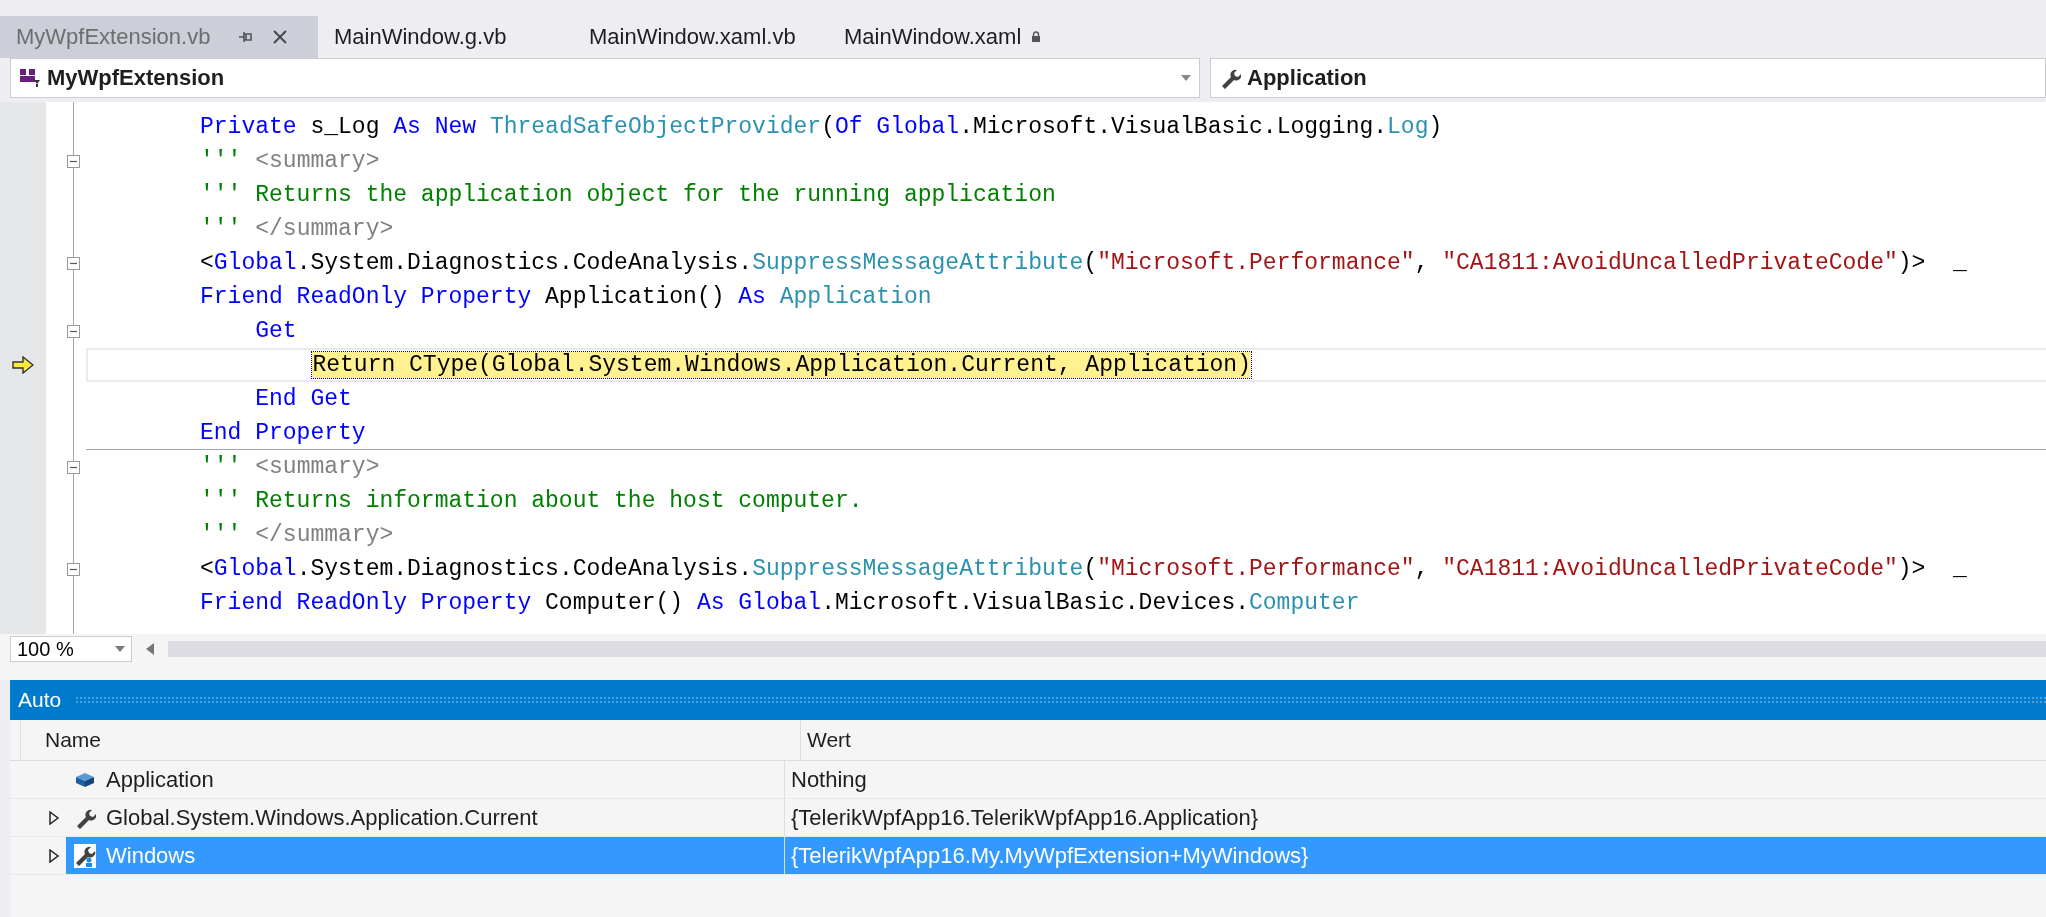 Image resolution: width=2046 pixels, height=917 pixels. Describe the element at coordinates (425, 817) in the screenshot. I see `variable-name-cell: Global.System.Windows.Application.Current` at that location.